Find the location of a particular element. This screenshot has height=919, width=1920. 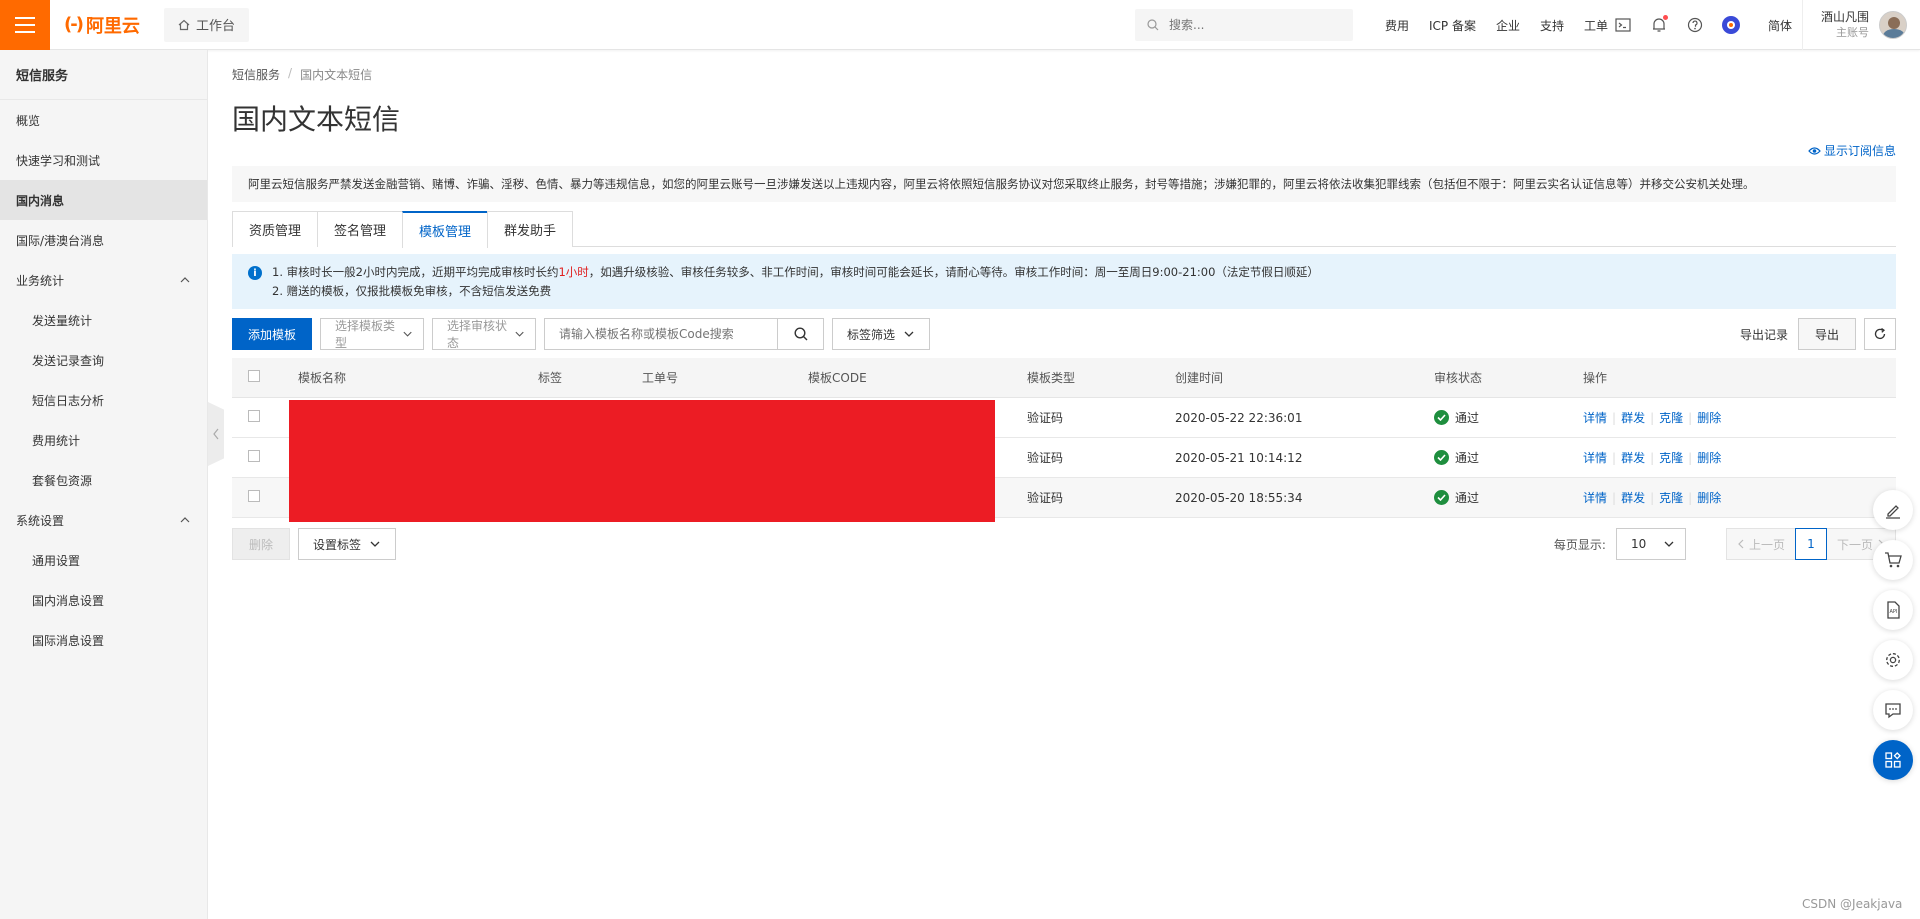

tab-bar: 资质管理 签名管理 模板管理 群发助手 is located at coordinates (1064, 229).